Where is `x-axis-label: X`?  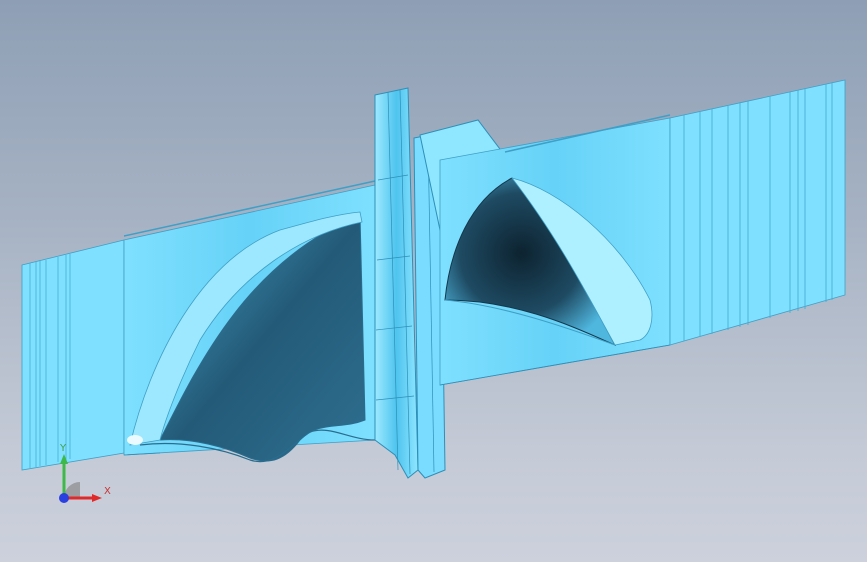
x-axis-label: X is located at coordinates (107, 491).